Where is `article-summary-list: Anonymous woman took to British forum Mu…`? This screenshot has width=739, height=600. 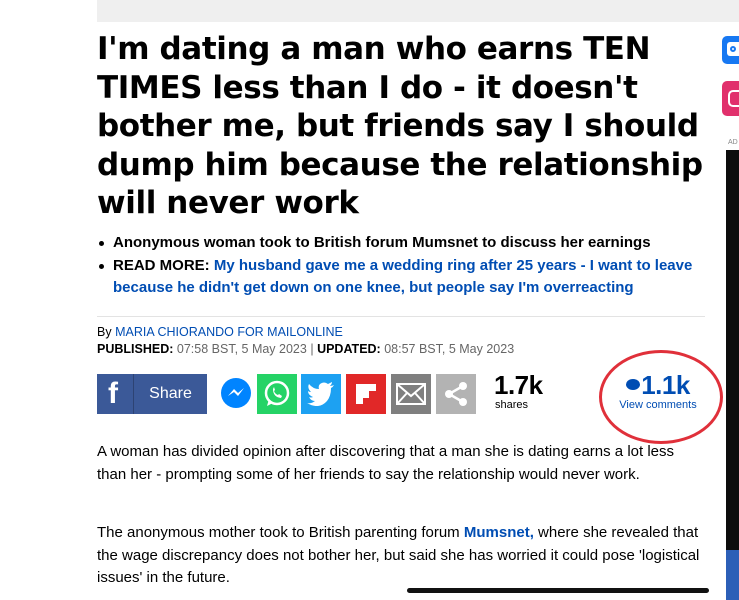 article-summary-list: Anonymous woman took to British forum Mu… is located at coordinates (404, 266).